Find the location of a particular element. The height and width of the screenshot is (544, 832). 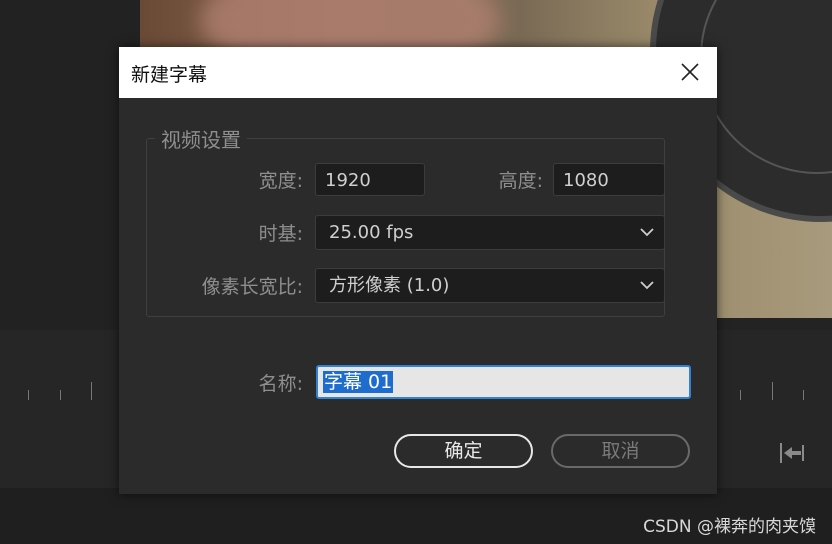

close-button is located at coordinates (690, 72).